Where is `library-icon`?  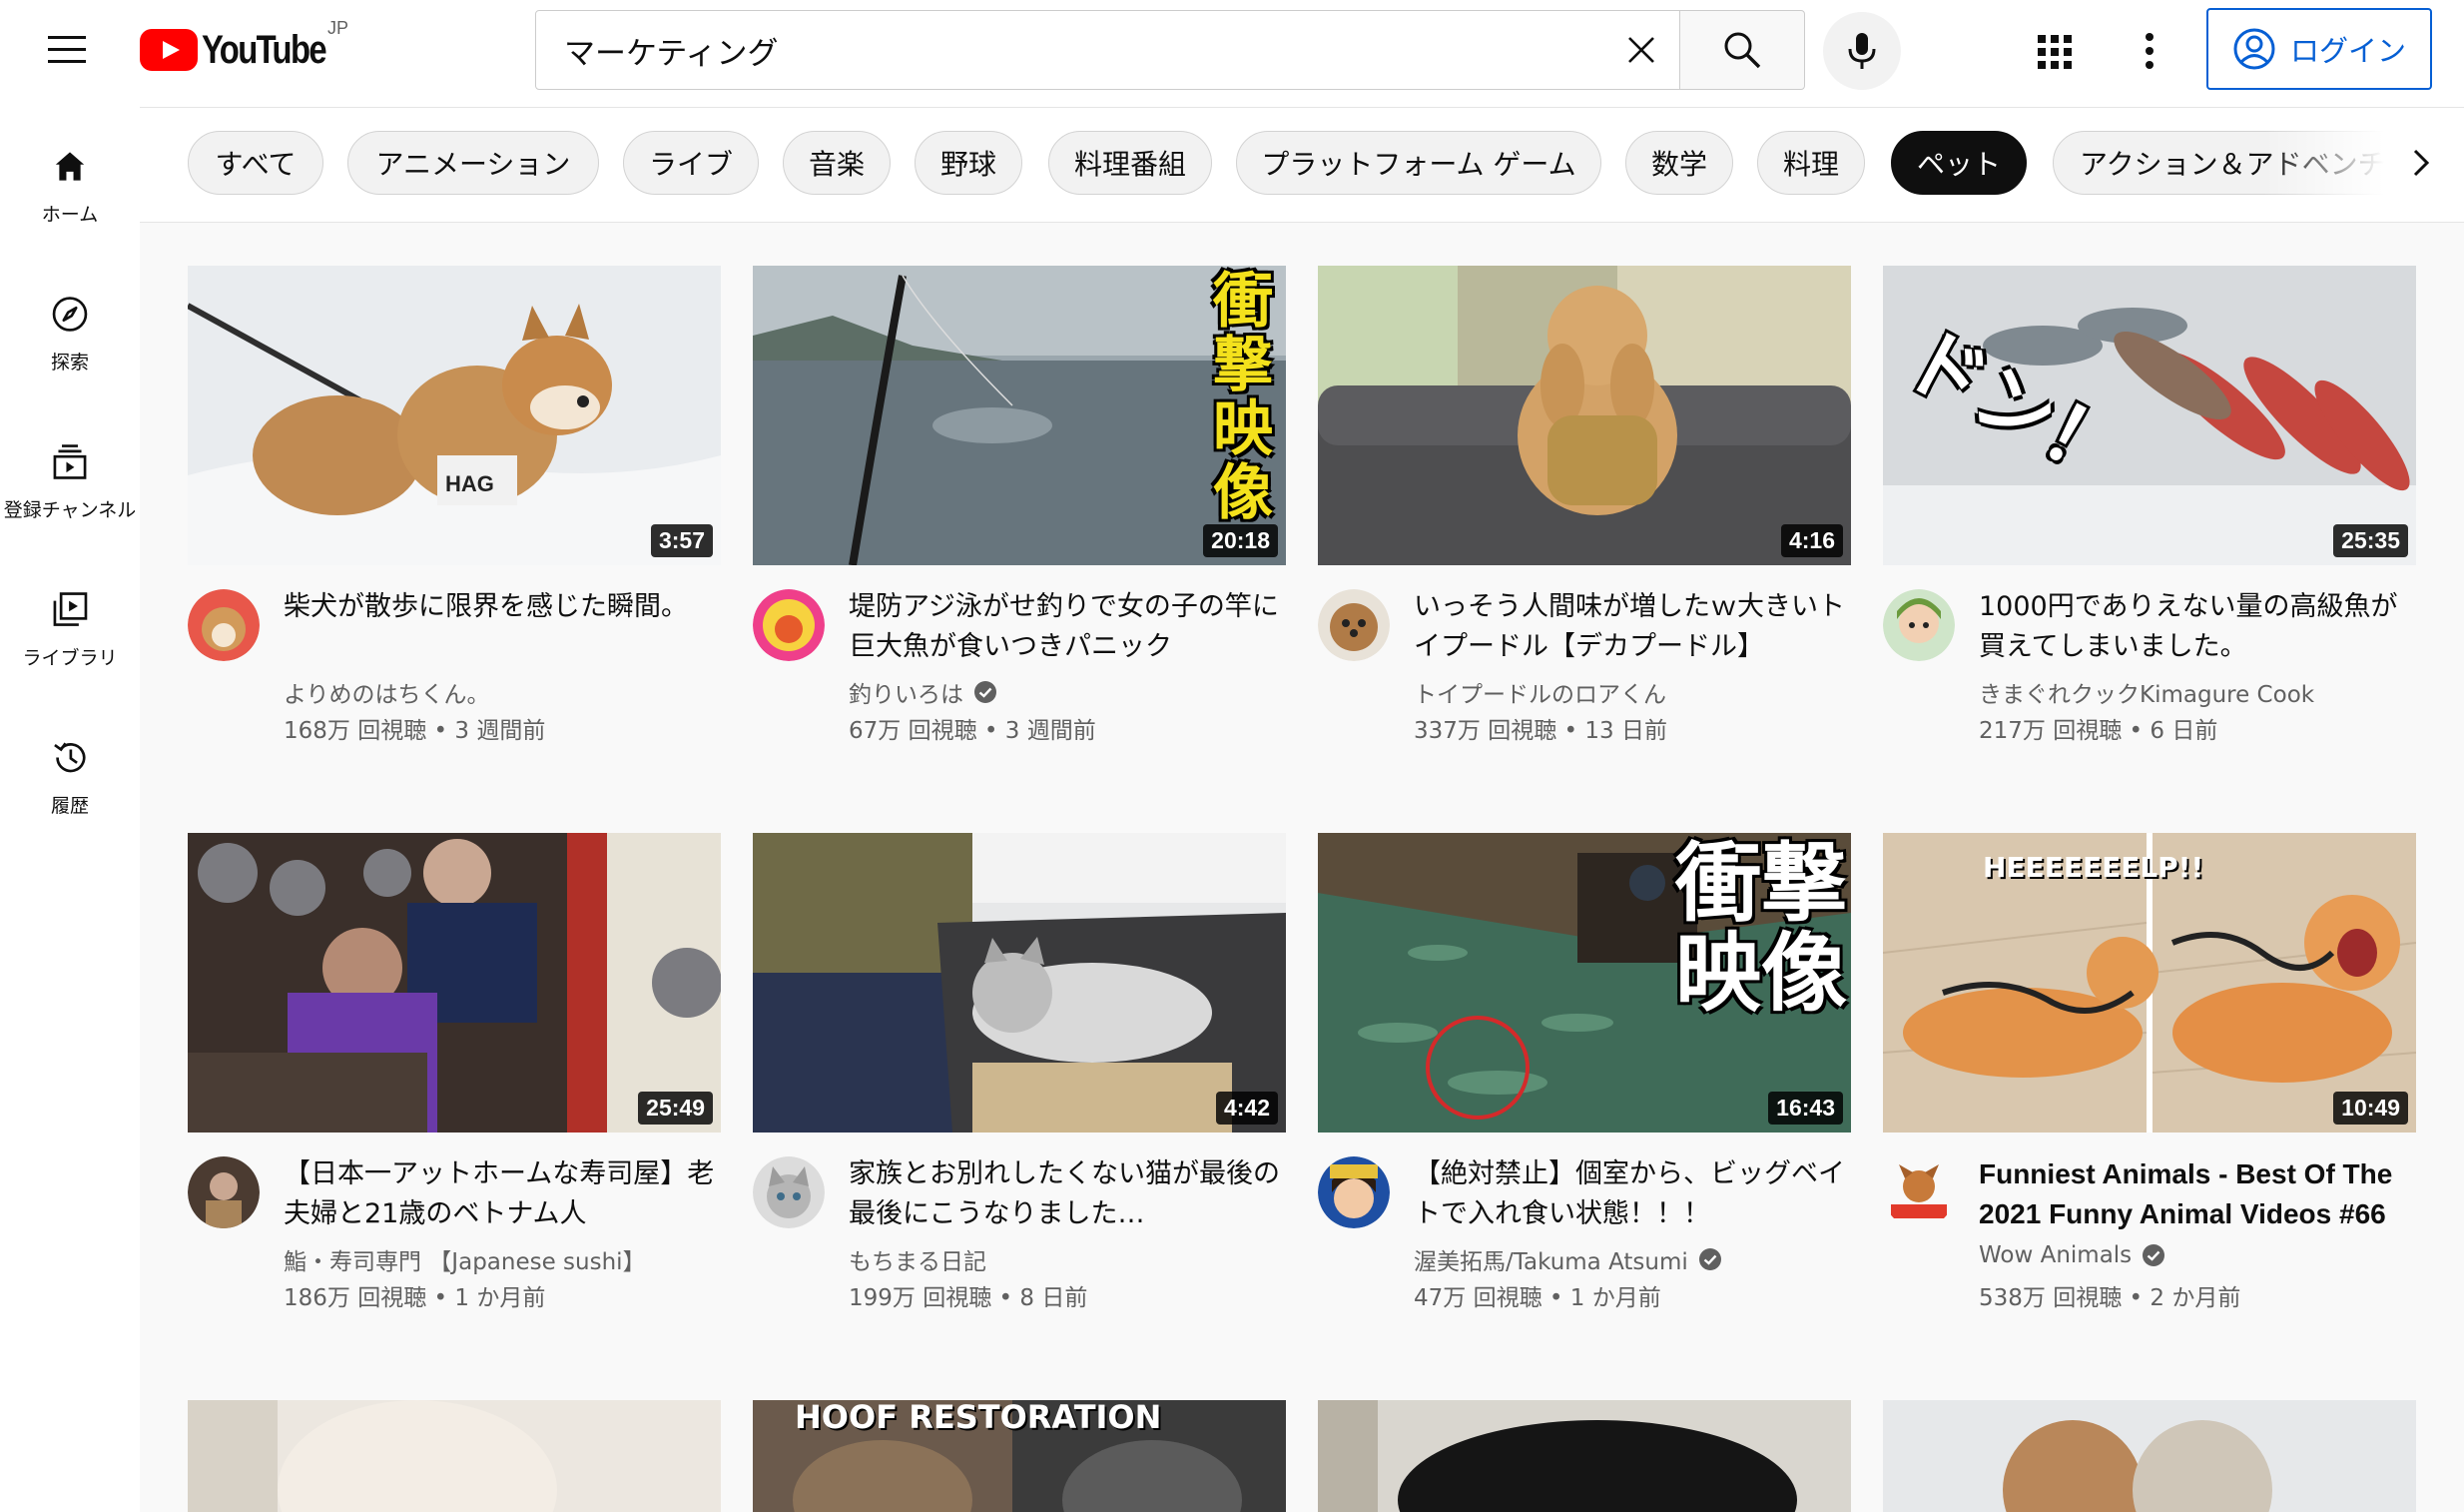 library-icon is located at coordinates (70, 609).